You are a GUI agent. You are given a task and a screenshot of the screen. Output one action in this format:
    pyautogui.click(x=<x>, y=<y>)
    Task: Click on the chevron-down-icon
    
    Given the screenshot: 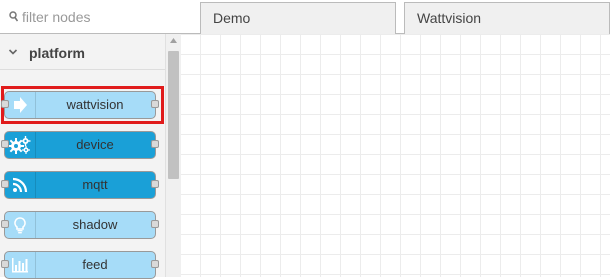 What is the action you would take?
    pyautogui.click(x=13, y=52)
    